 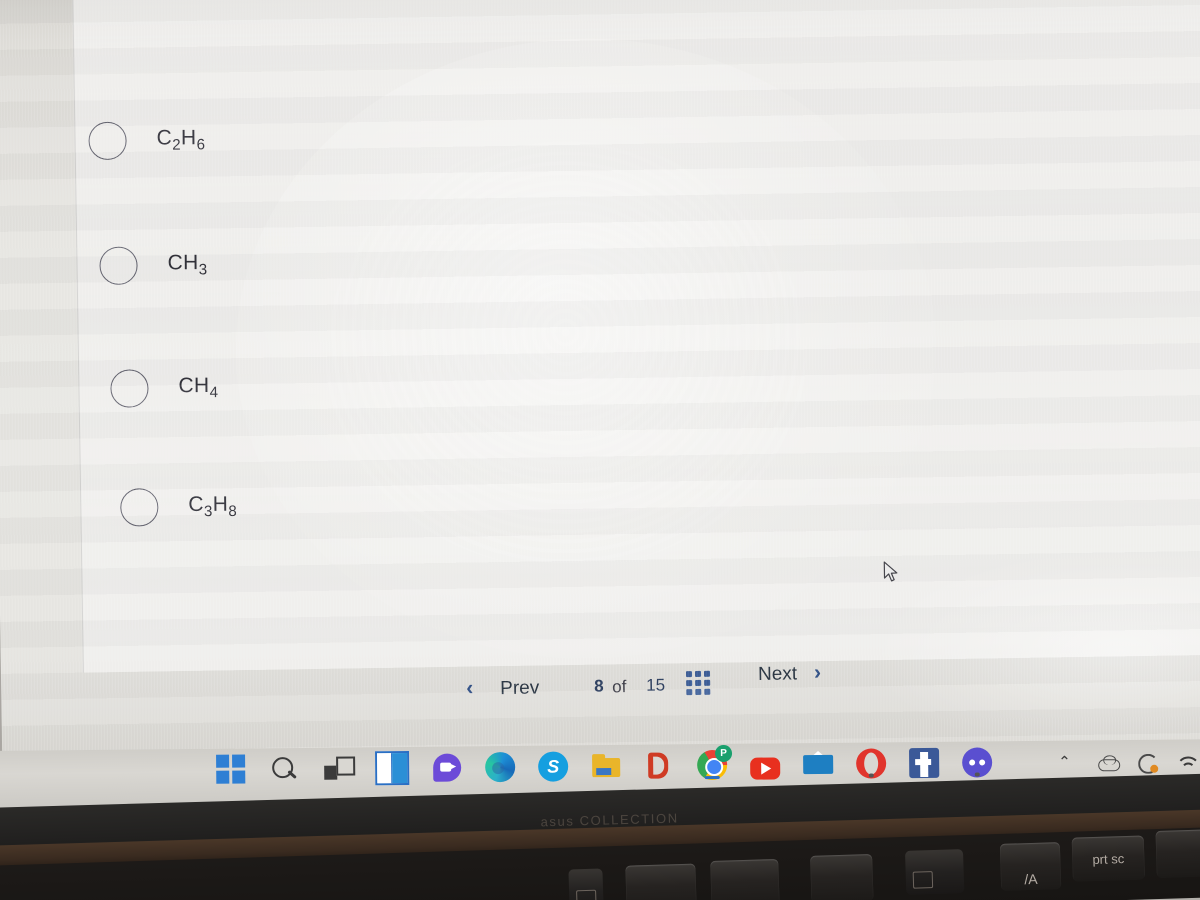 I want to click on key-delete, so click(x=1177, y=854).